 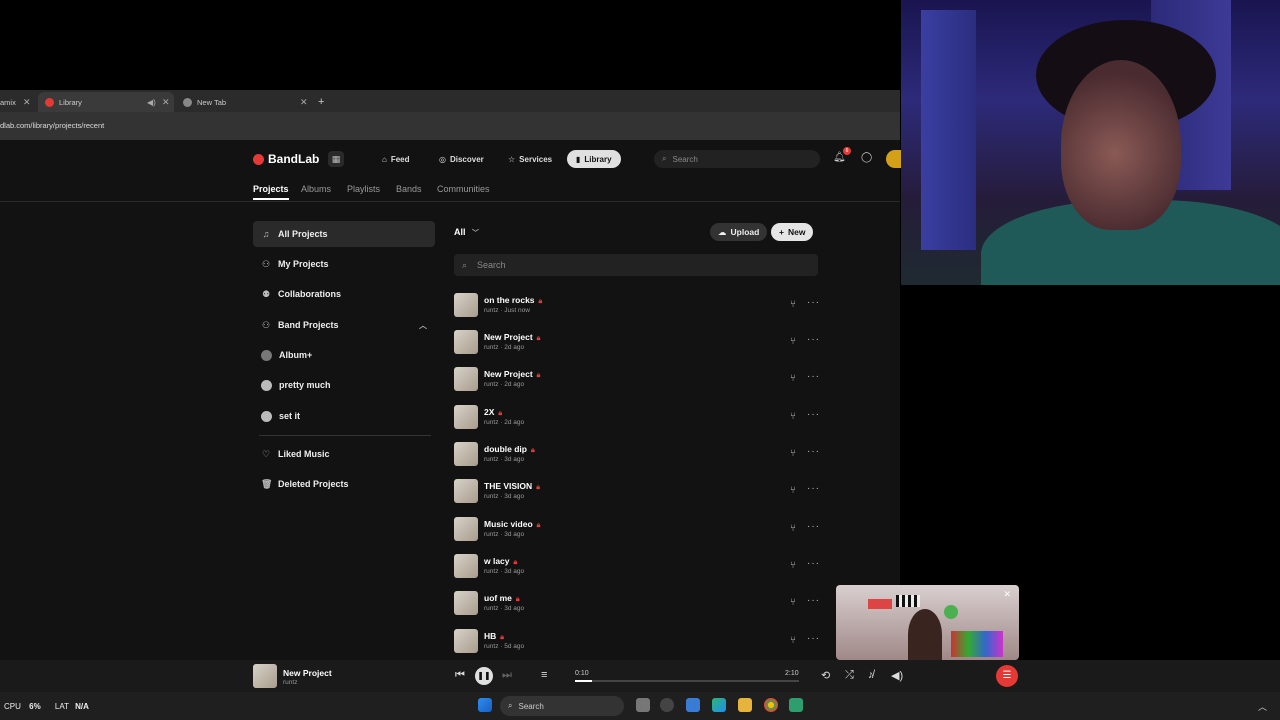 What do you see at coordinates (485, 705) in the screenshot?
I see `windows-start-icon` at bounding box center [485, 705].